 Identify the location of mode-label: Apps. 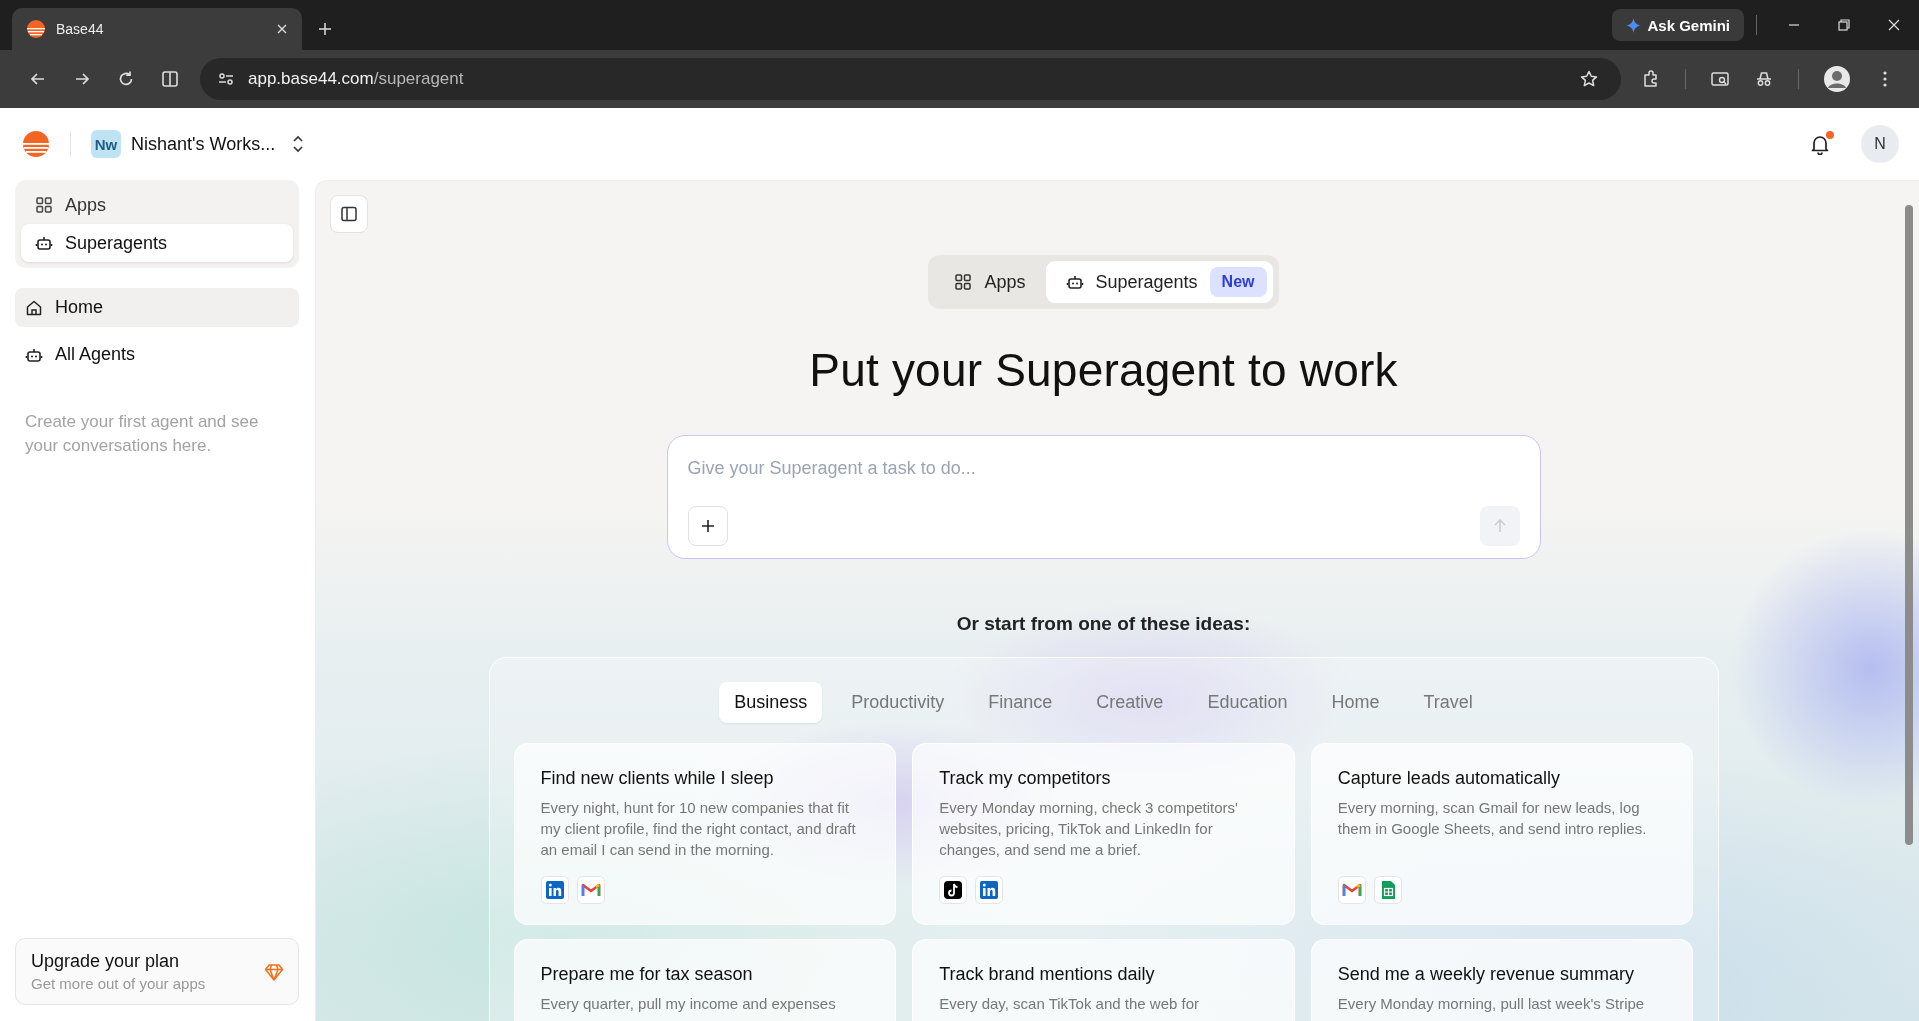
(1005, 282).